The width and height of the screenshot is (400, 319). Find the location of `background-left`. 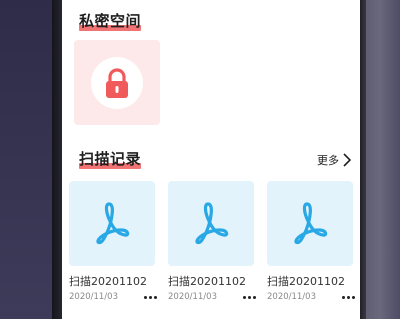

background-left is located at coordinates (26, 159).